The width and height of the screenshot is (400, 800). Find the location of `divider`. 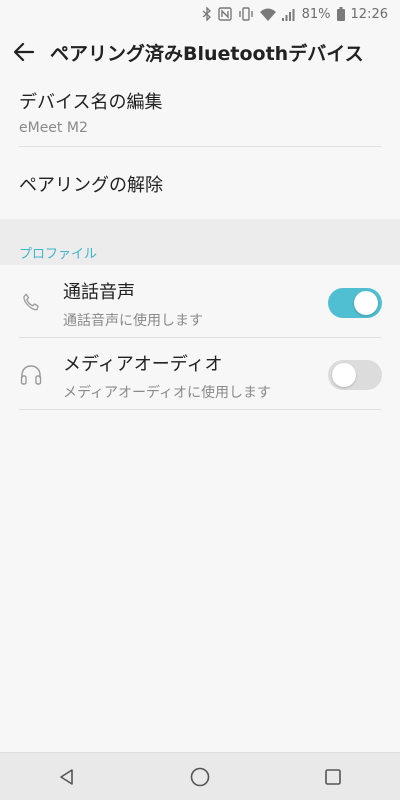

divider is located at coordinates (200, 409).